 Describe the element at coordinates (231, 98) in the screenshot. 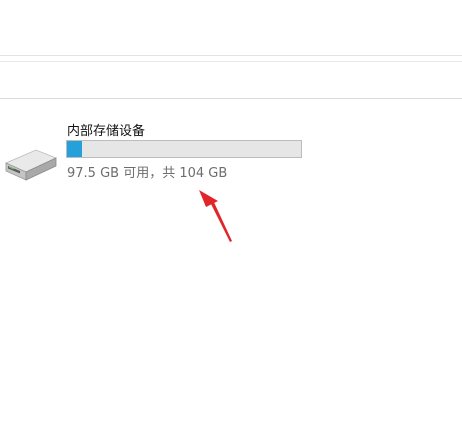

I see `section-divider` at that location.